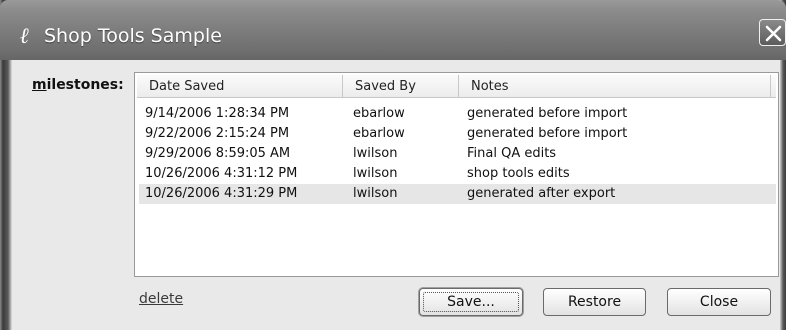 This screenshot has height=330, width=786. What do you see at coordinates (401, 86) in the screenshot?
I see `column-header-saved-by: Saved By` at bounding box center [401, 86].